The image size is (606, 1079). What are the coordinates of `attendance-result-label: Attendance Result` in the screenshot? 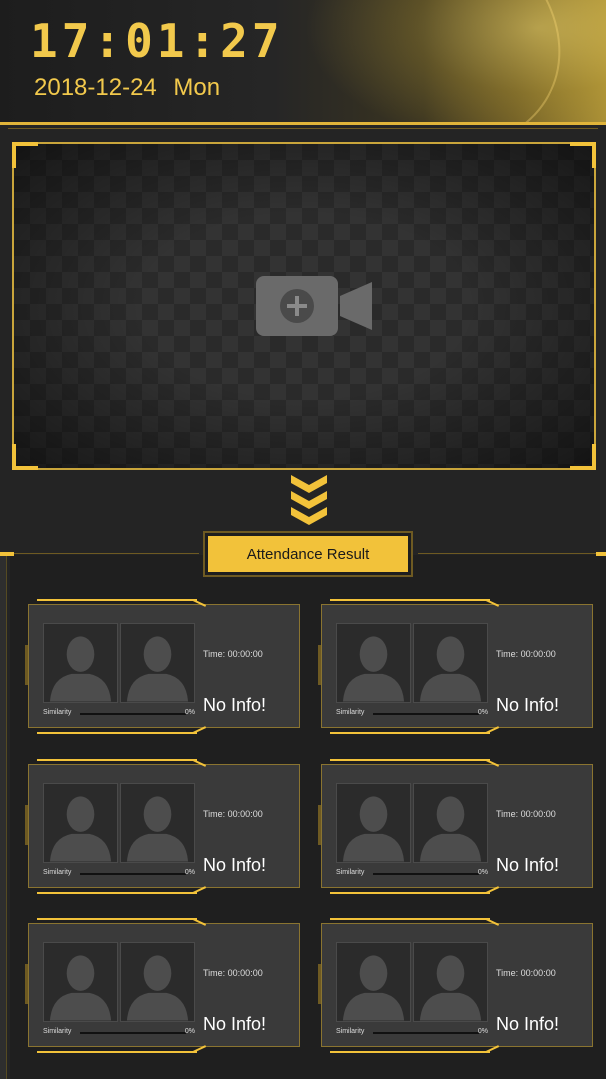 It's located at (308, 554).